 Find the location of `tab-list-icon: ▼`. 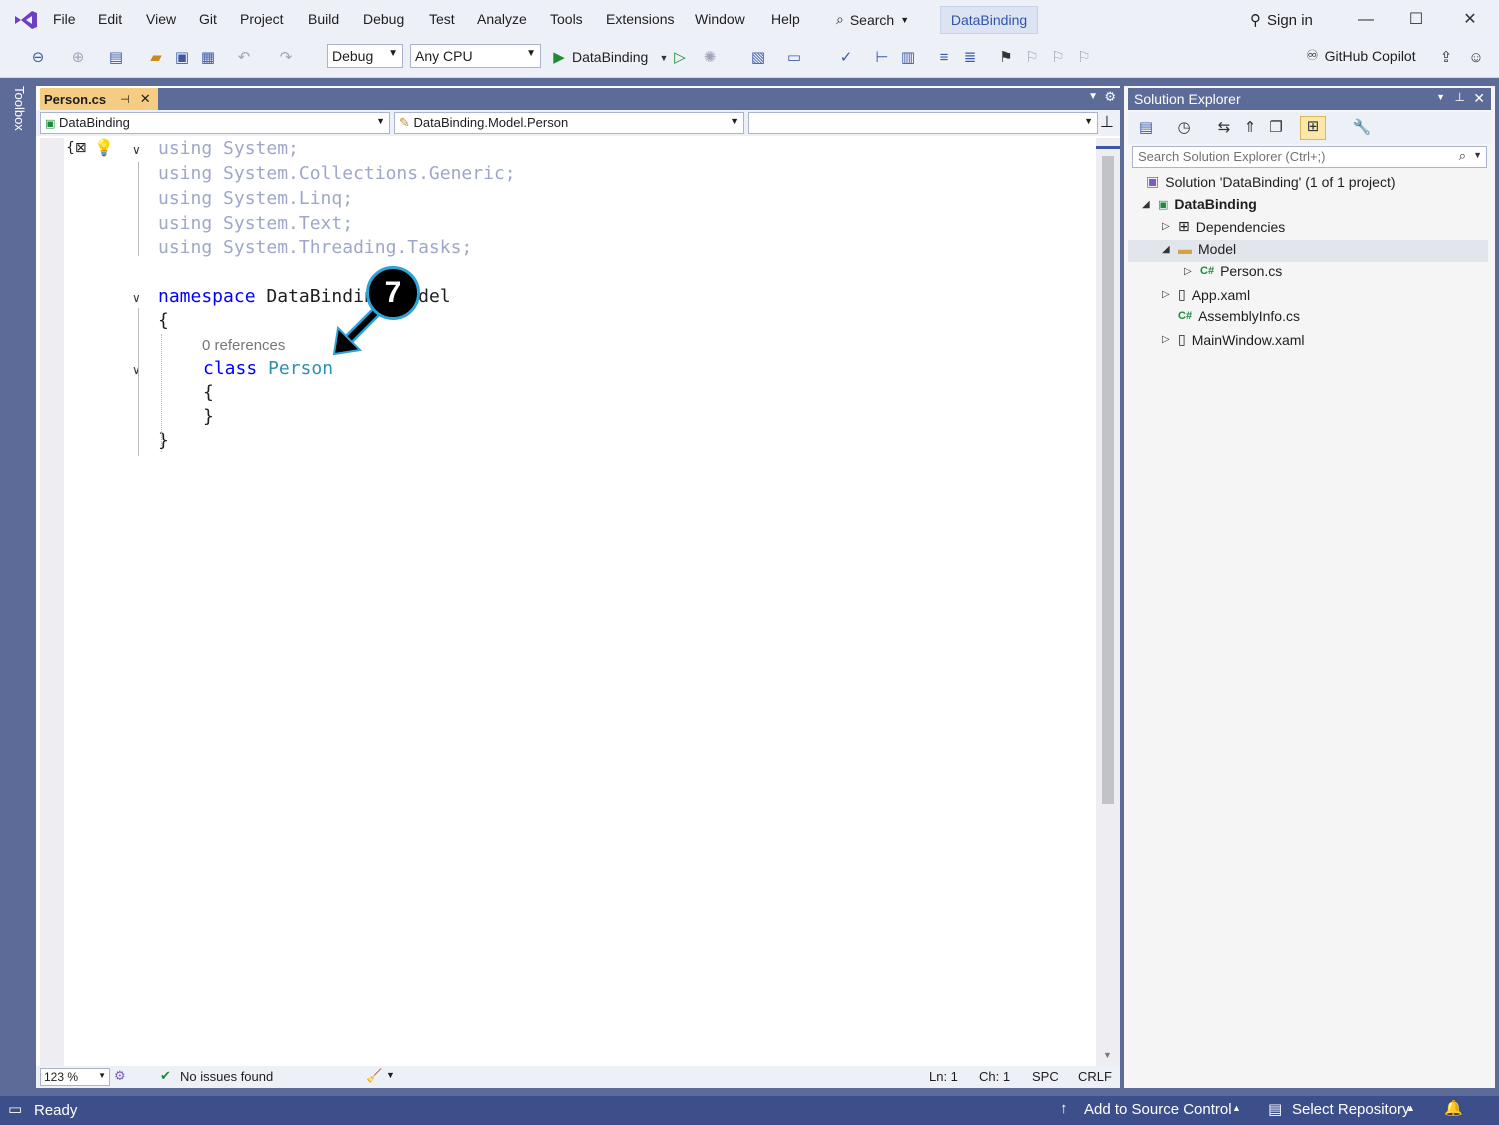

tab-list-icon: ▼ is located at coordinates (1093, 96).